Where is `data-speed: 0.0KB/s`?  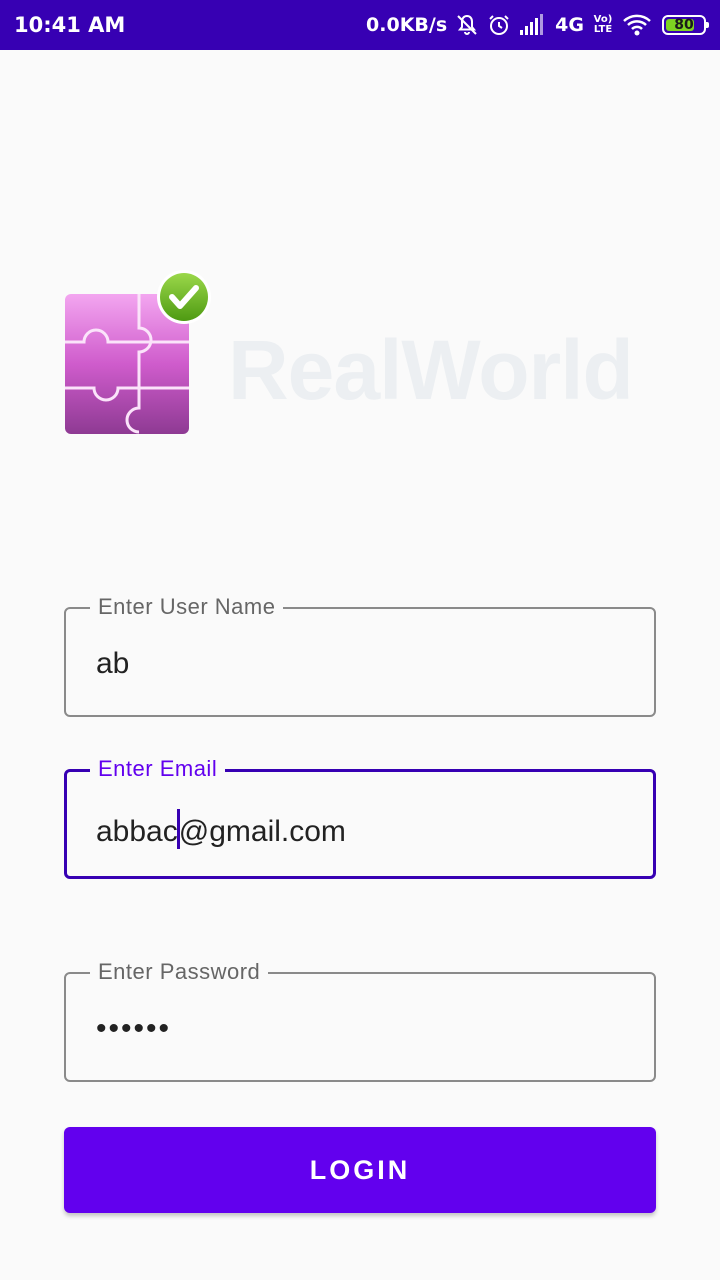
data-speed: 0.0KB/s is located at coordinates (407, 25).